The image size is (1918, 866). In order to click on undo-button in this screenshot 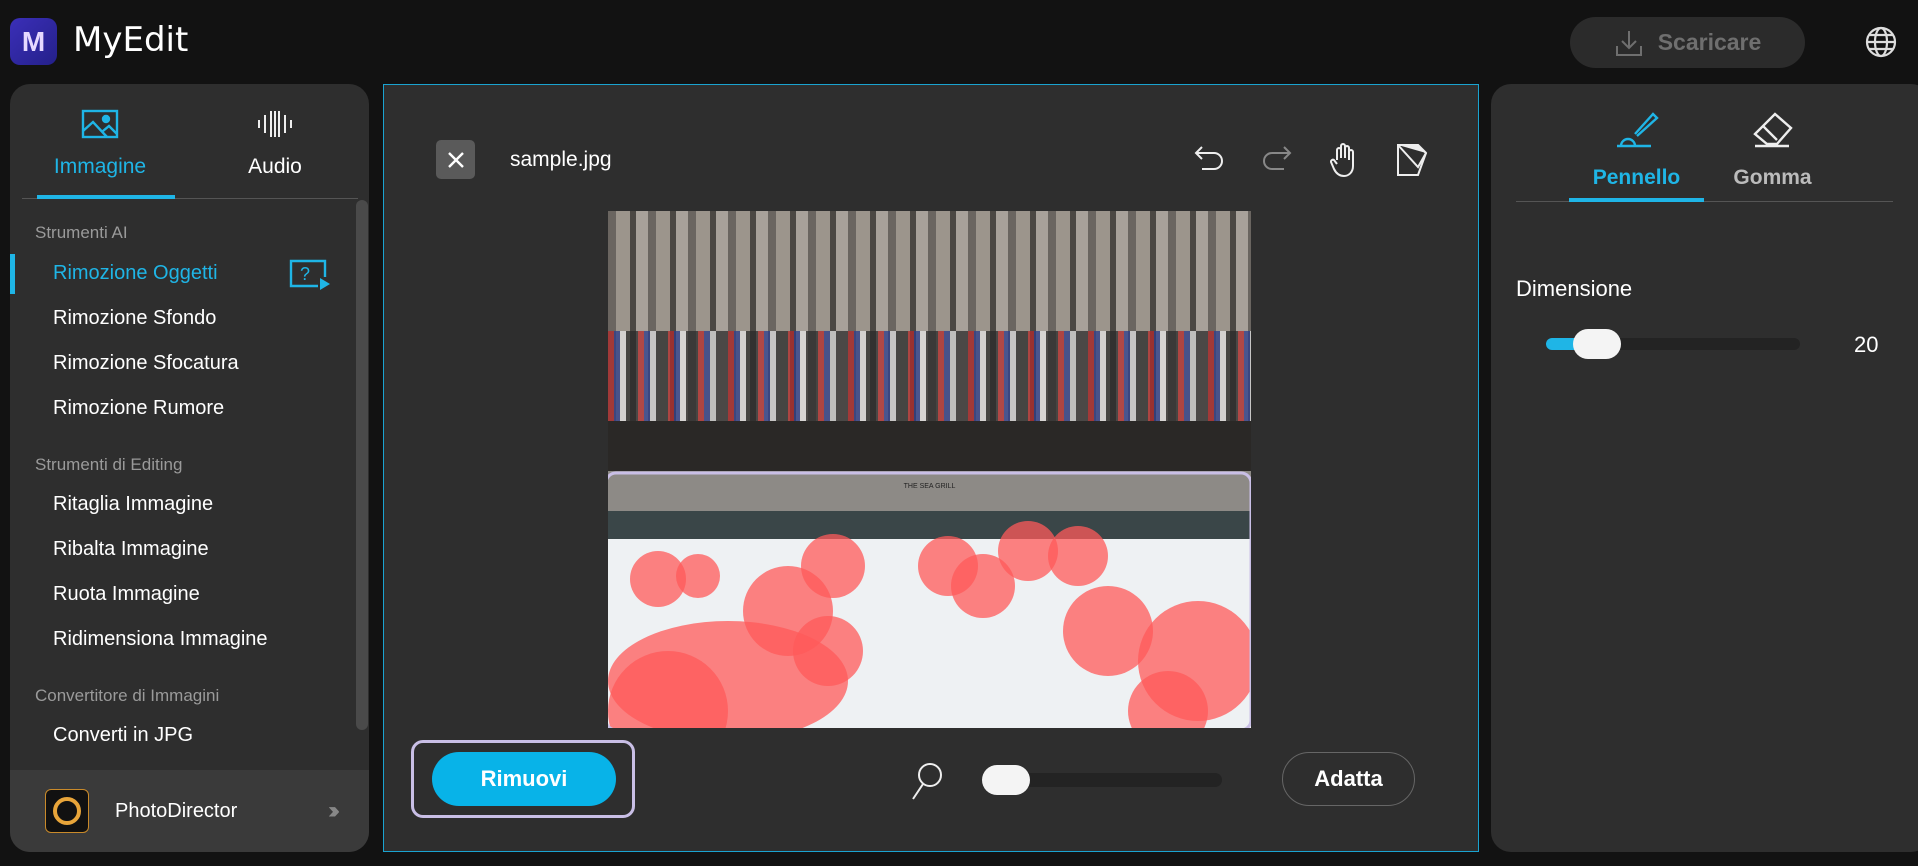, I will do `click(1209, 160)`.